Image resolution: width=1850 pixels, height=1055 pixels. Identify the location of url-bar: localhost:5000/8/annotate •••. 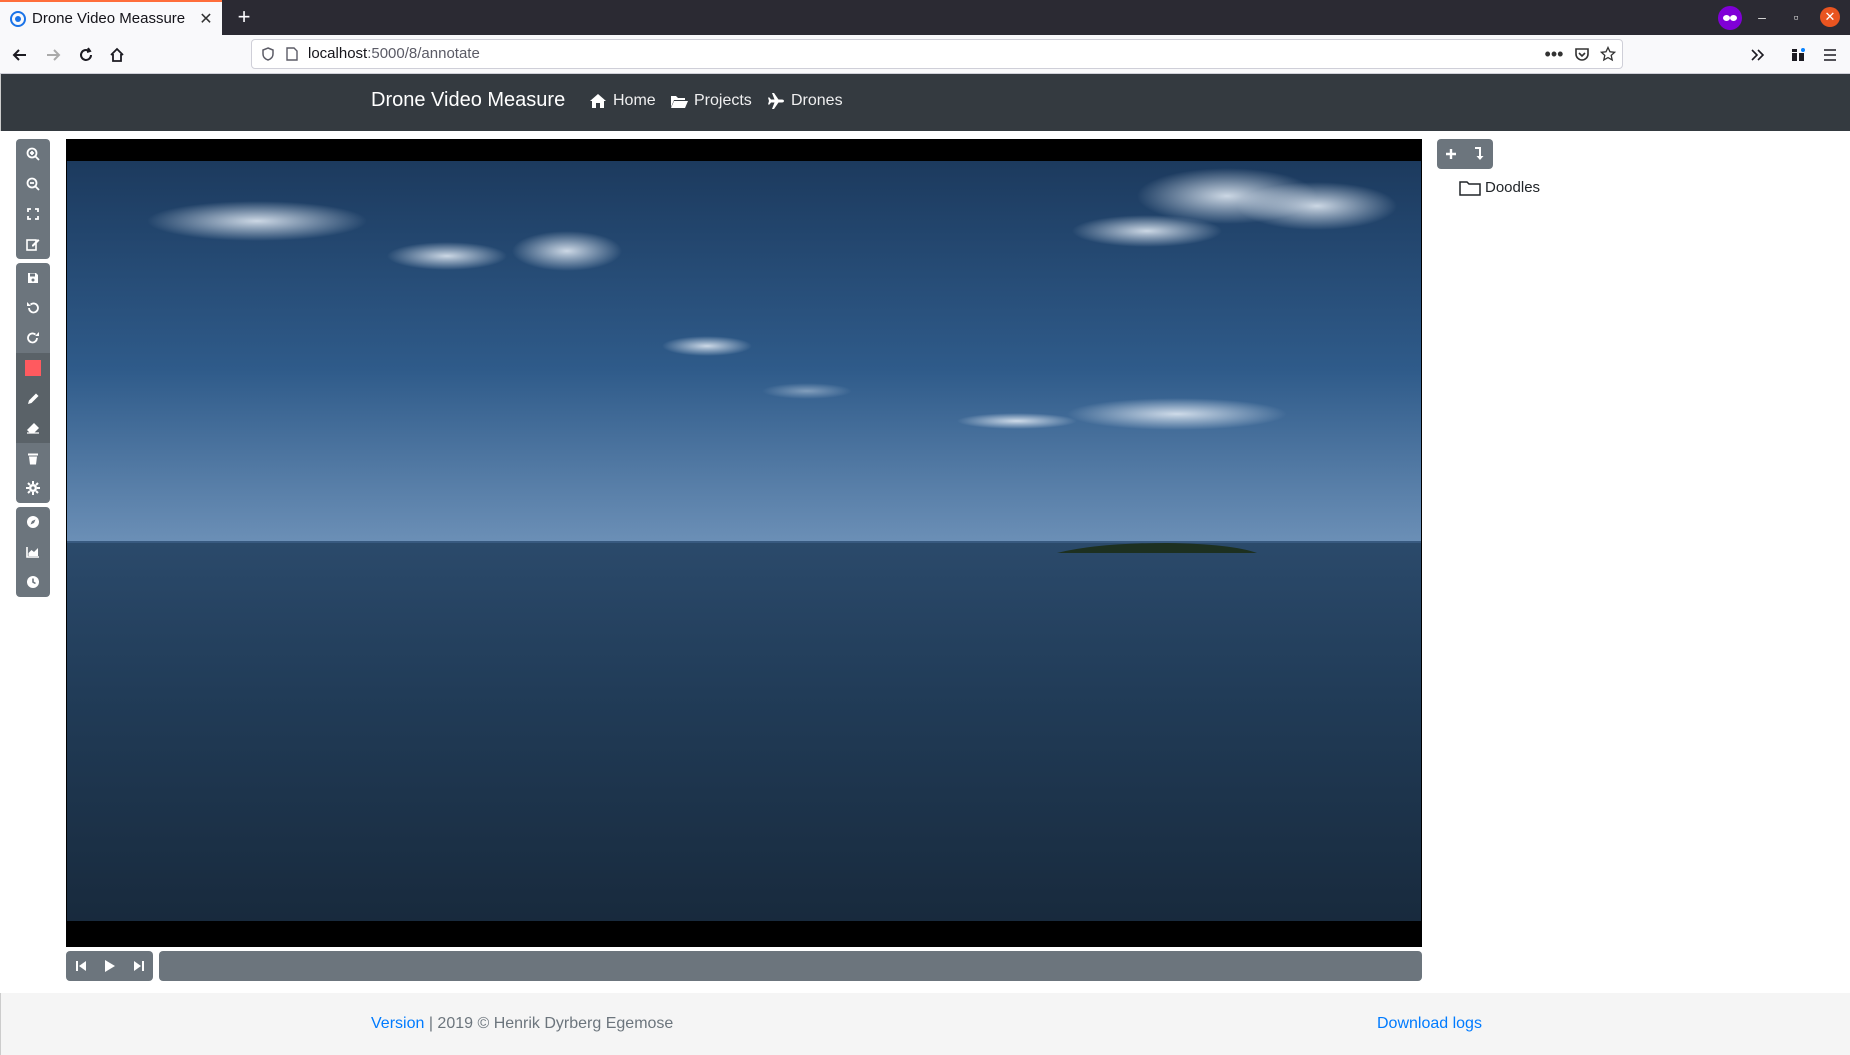
(937, 54).